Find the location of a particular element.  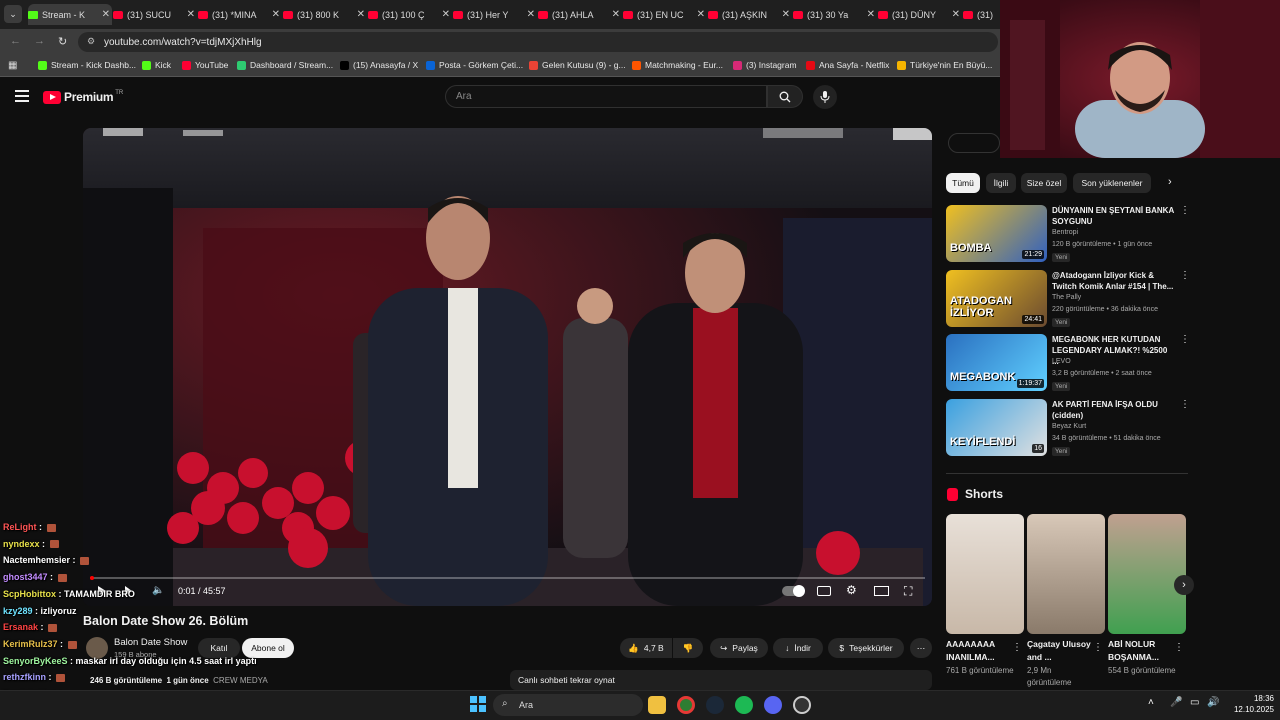

channel-name: LEVO is located at coordinates (1061, 361).